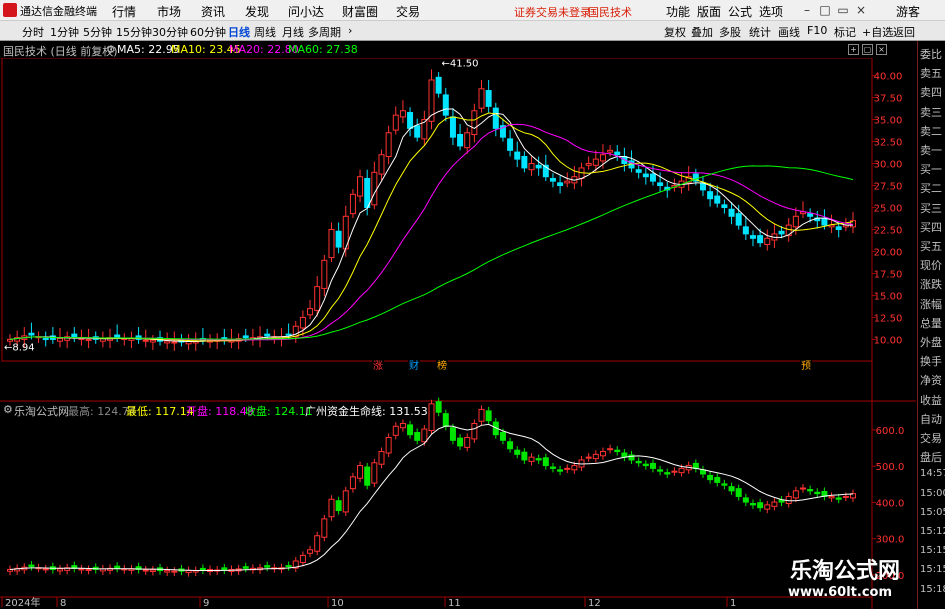 The width and height of the screenshot is (945, 609). What do you see at coordinates (931, 73) in the screenshot?
I see `side-panel-item: 卖五` at bounding box center [931, 73].